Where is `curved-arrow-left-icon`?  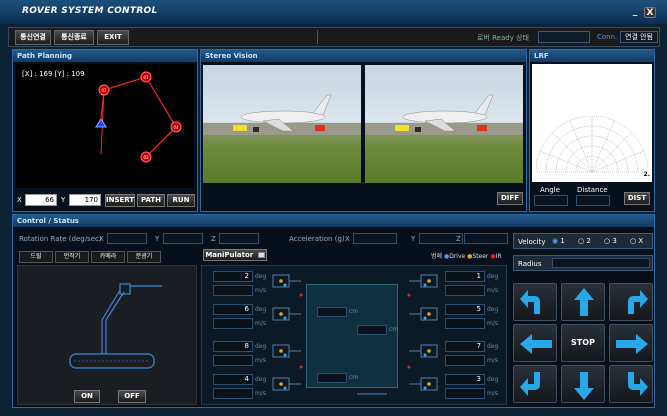 curved-arrow-left-icon is located at coordinates (530, 302).